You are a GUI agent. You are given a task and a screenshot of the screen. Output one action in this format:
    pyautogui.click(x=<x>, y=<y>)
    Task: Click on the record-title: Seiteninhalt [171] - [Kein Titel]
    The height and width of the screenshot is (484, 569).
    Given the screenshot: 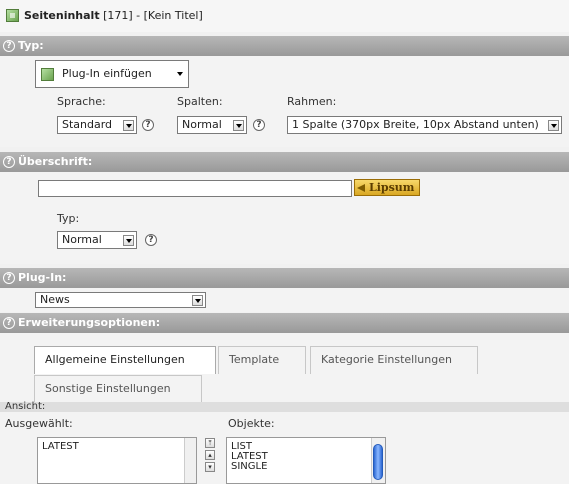 What is the action you would take?
    pyautogui.click(x=113, y=15)
    